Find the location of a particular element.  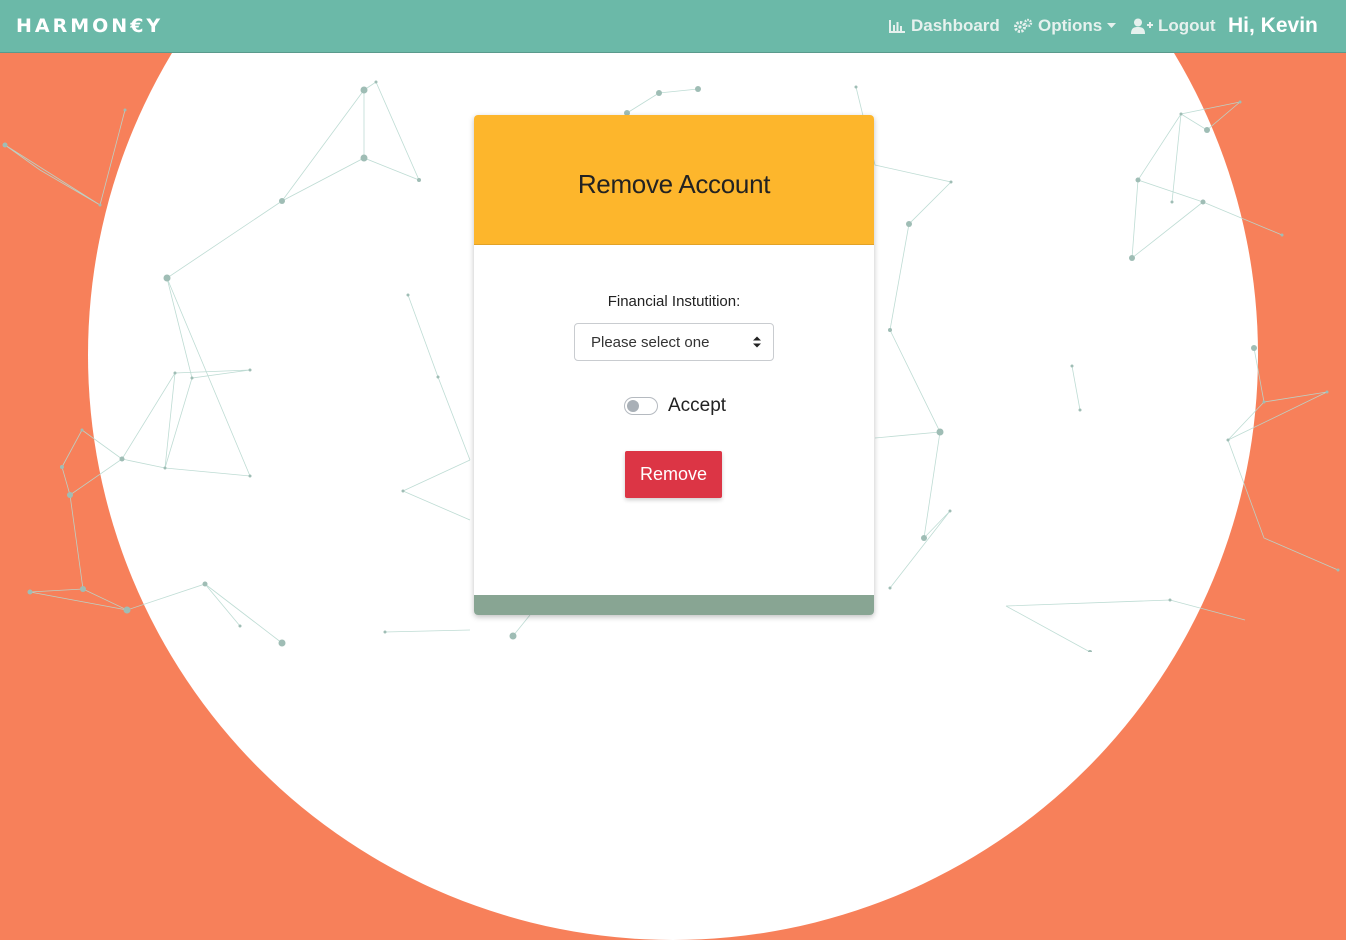

accept-toggle-row: Accept is located at coordinates (675, 406).